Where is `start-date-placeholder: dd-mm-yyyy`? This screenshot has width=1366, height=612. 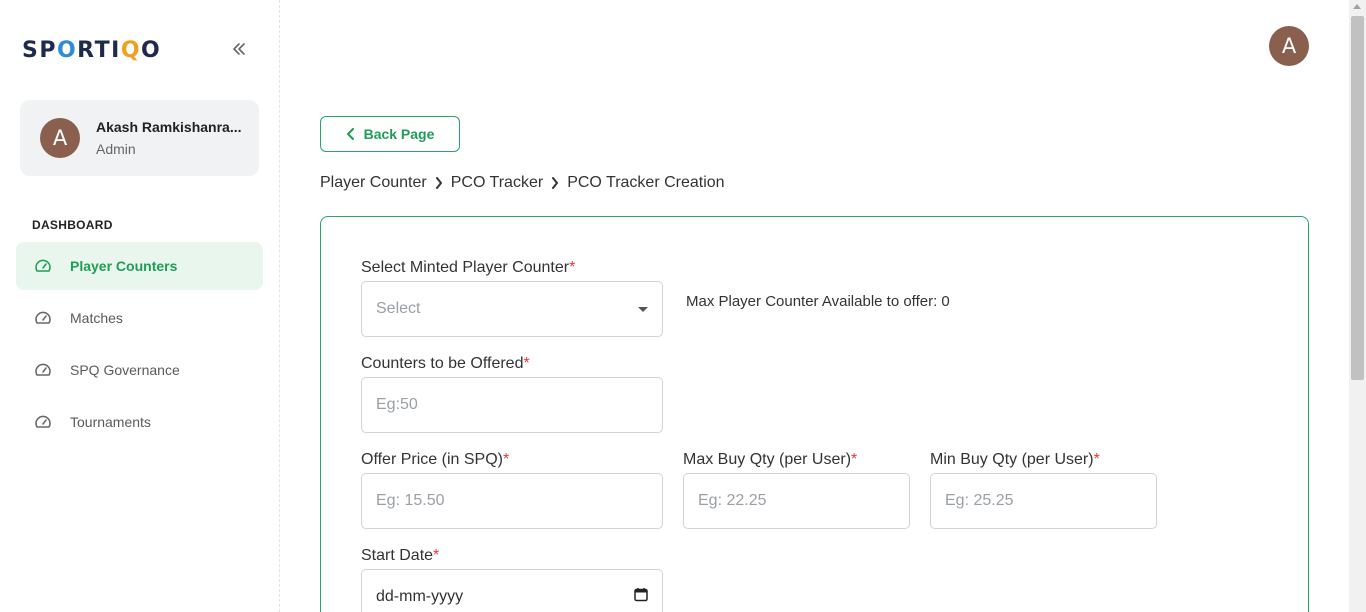
start-date-placeholder: dd-mm-yyyy is located at coordinates (420, 596).